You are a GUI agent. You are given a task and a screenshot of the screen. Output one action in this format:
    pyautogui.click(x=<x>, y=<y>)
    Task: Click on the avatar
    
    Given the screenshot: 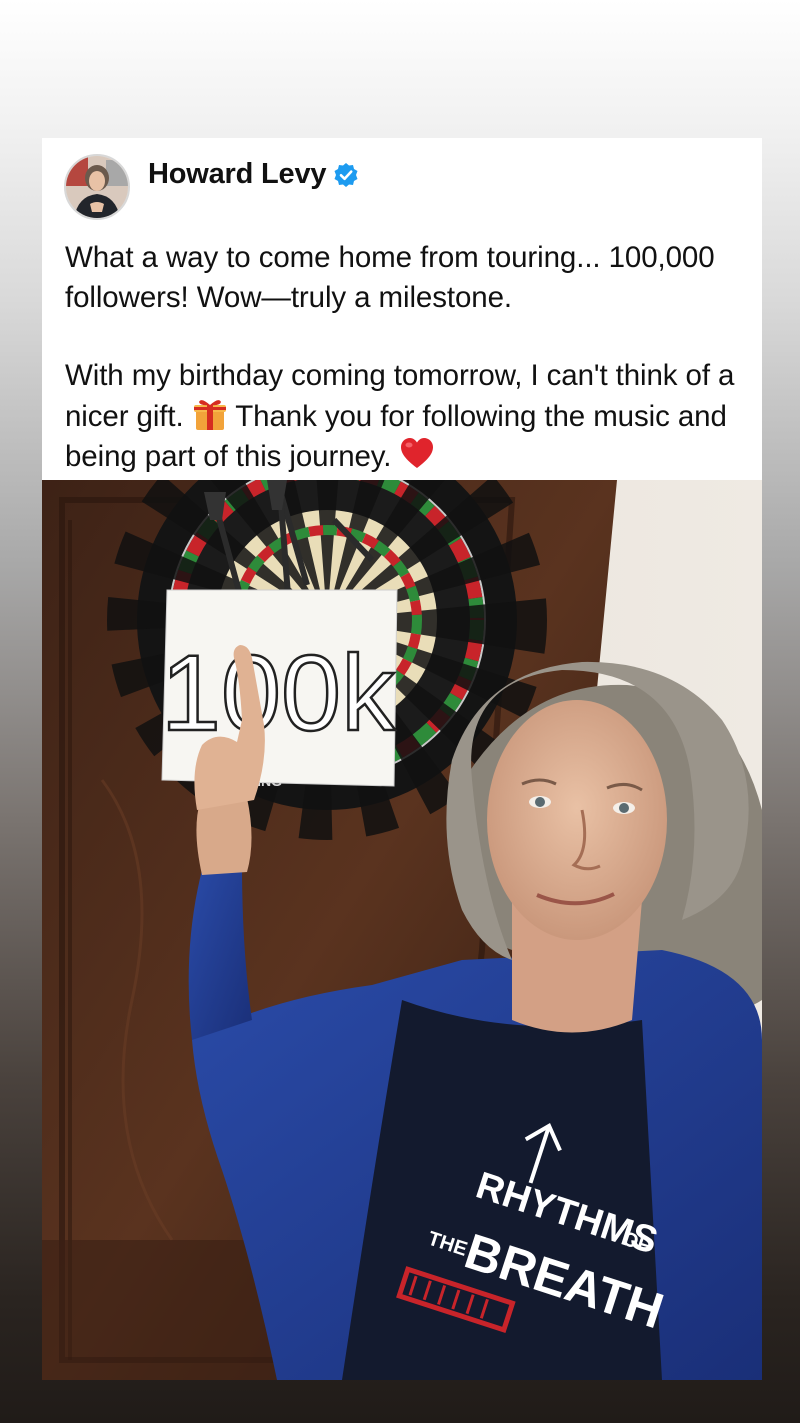 What is the action you would take?
    pyautogui.click(x=97, y=187)
    